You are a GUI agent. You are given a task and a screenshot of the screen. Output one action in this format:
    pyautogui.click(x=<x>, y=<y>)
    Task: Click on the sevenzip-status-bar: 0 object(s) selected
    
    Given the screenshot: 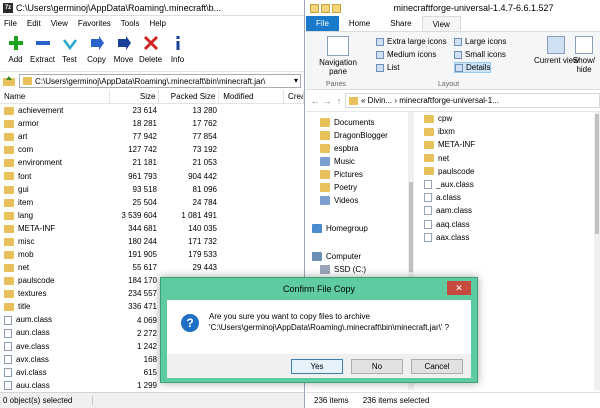 What is the action you would take?
    pyautogui.click(x=152, y=400)
    